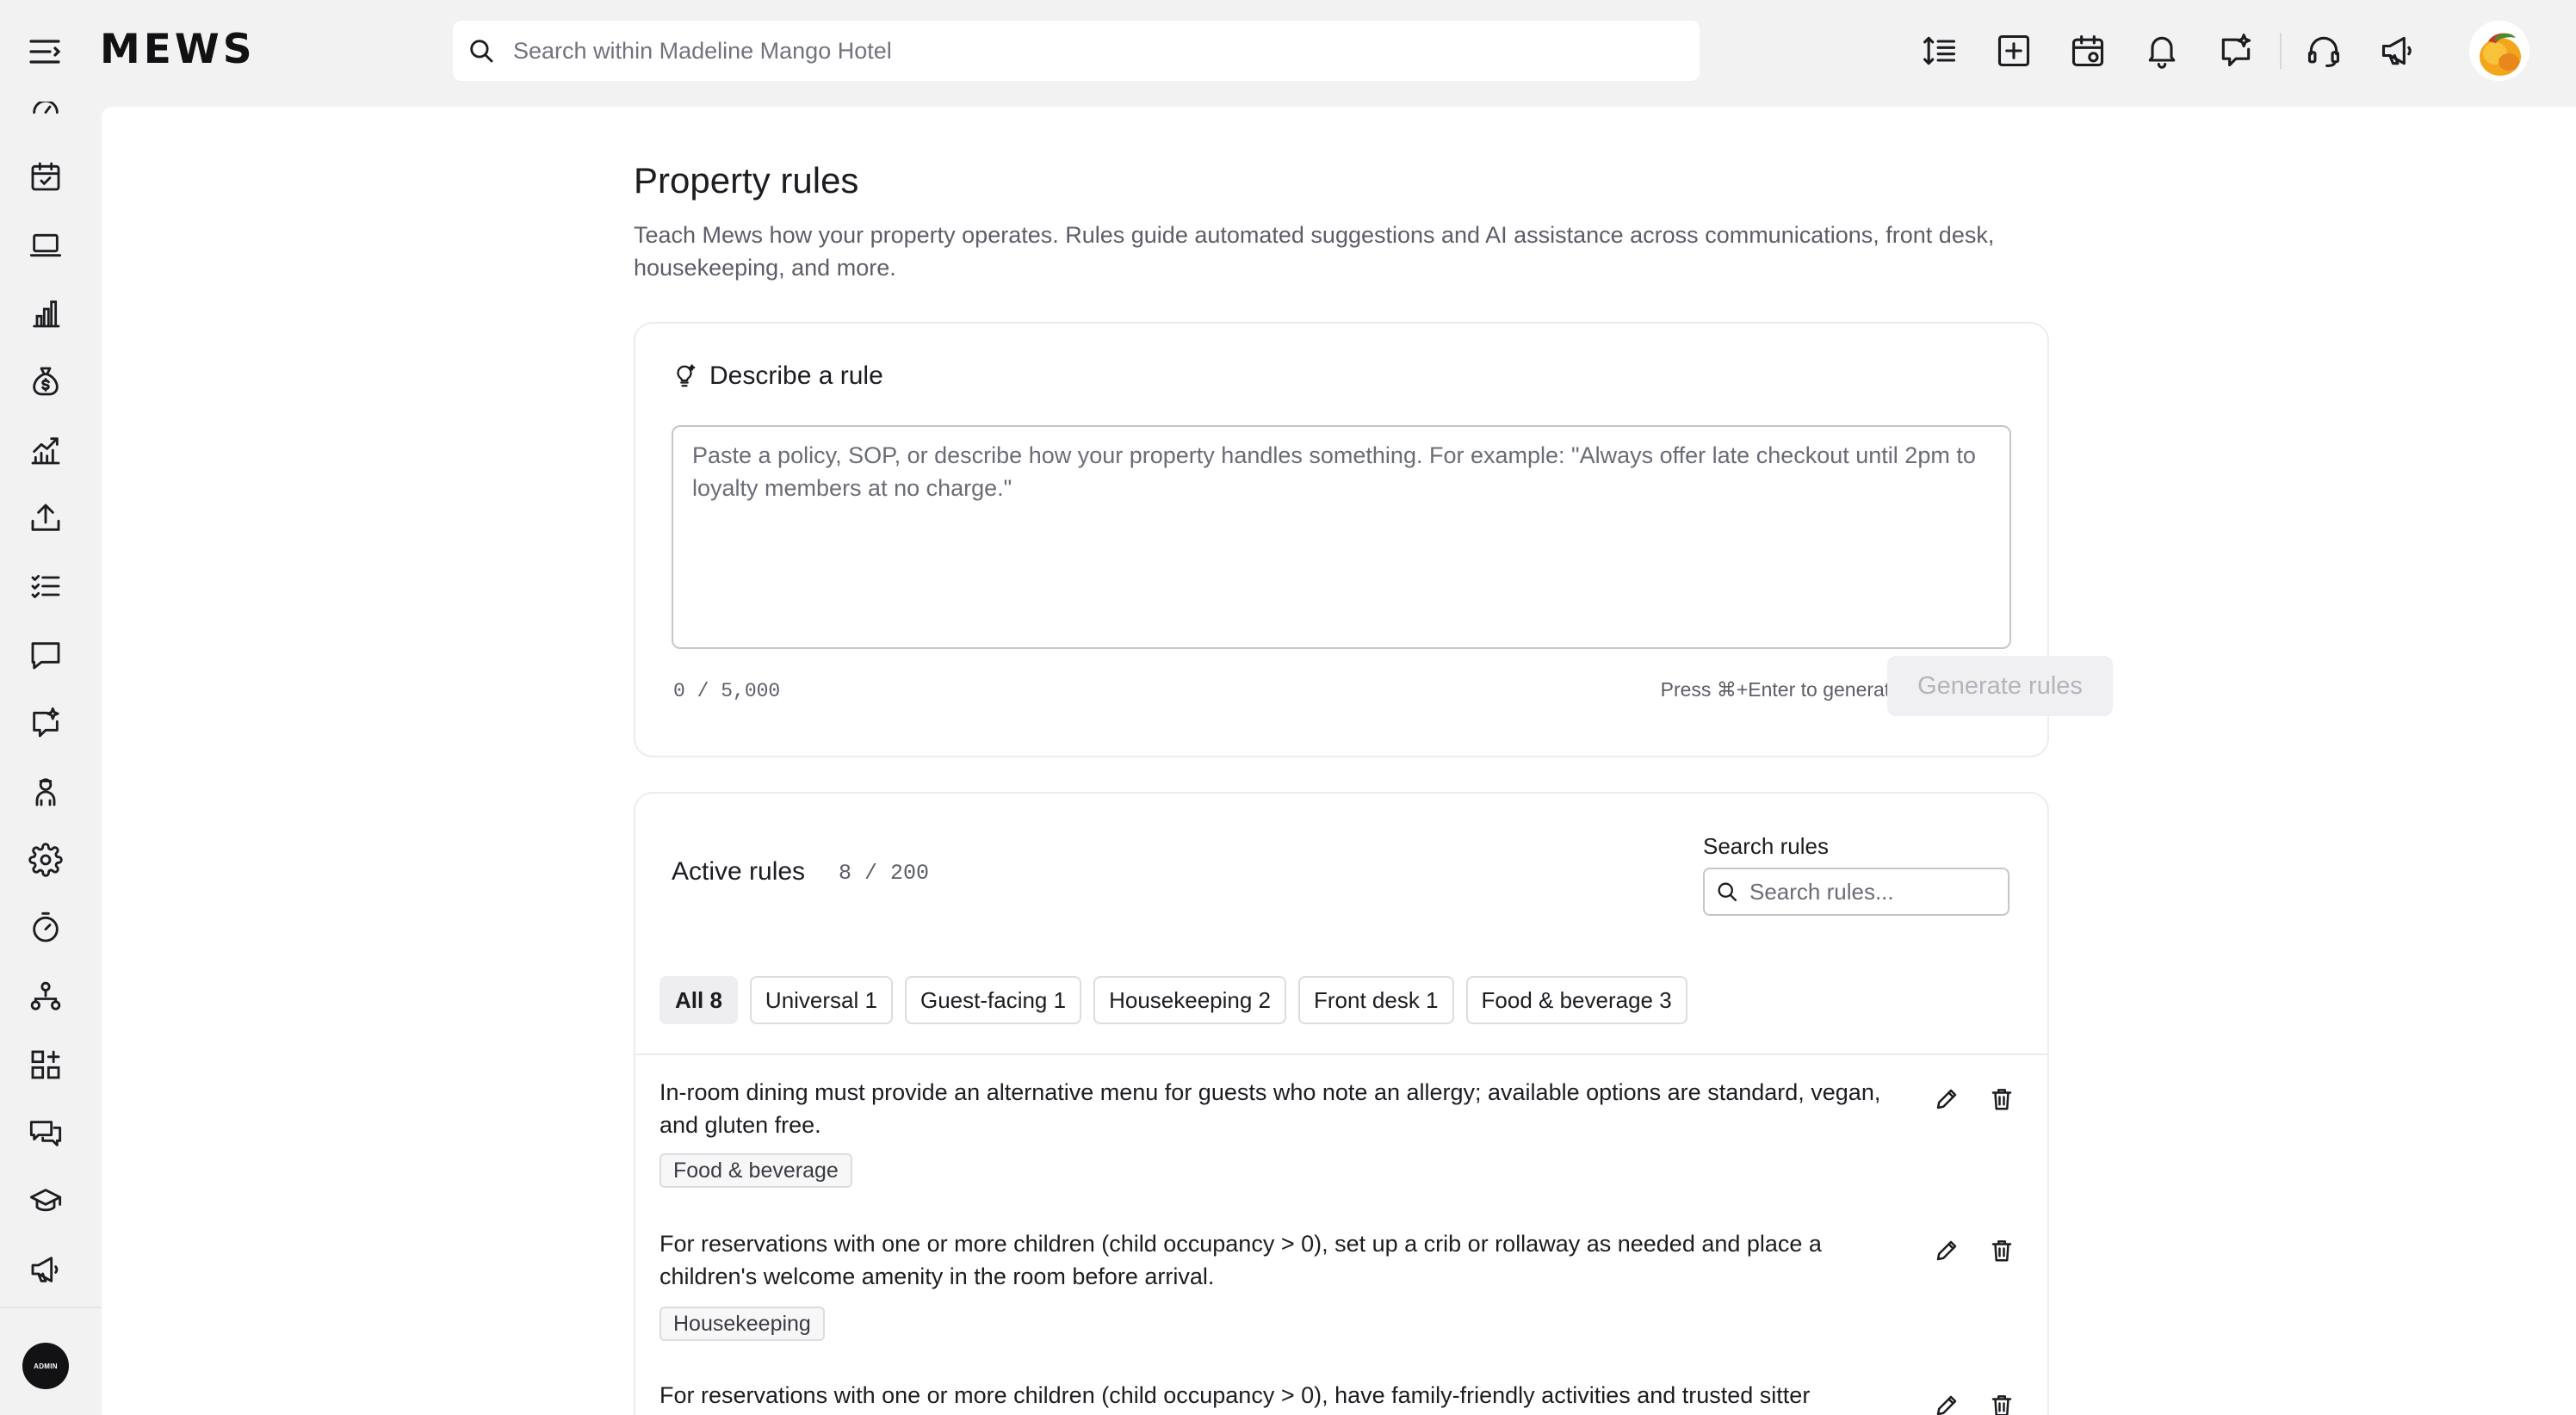 This screenshot has height=1415, width=2576. What do you see at coordinates (51, 1308) in the screenshot?
I see `rail-divider` at bounding box center [51, 1308].